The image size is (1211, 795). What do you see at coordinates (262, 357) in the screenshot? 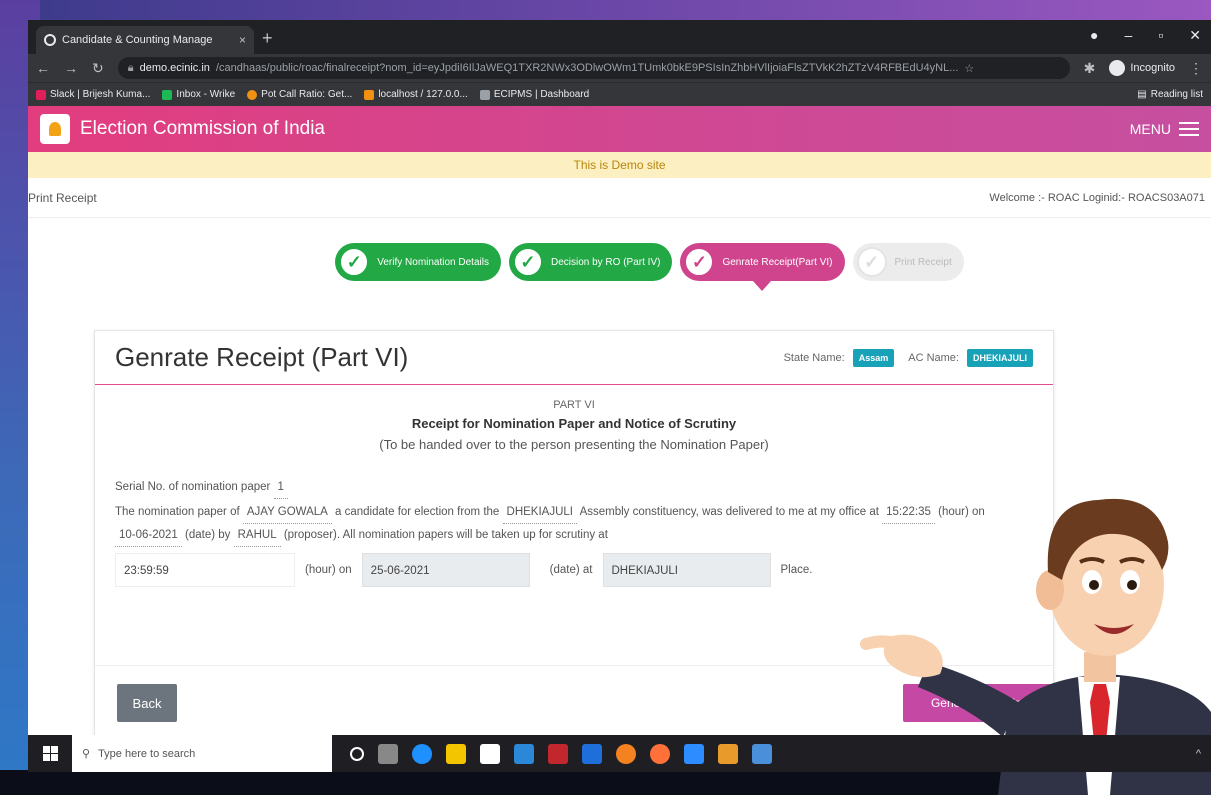
I see `page-title: Genrate Receipt (Part VI)` at bounding box center [262, 357].